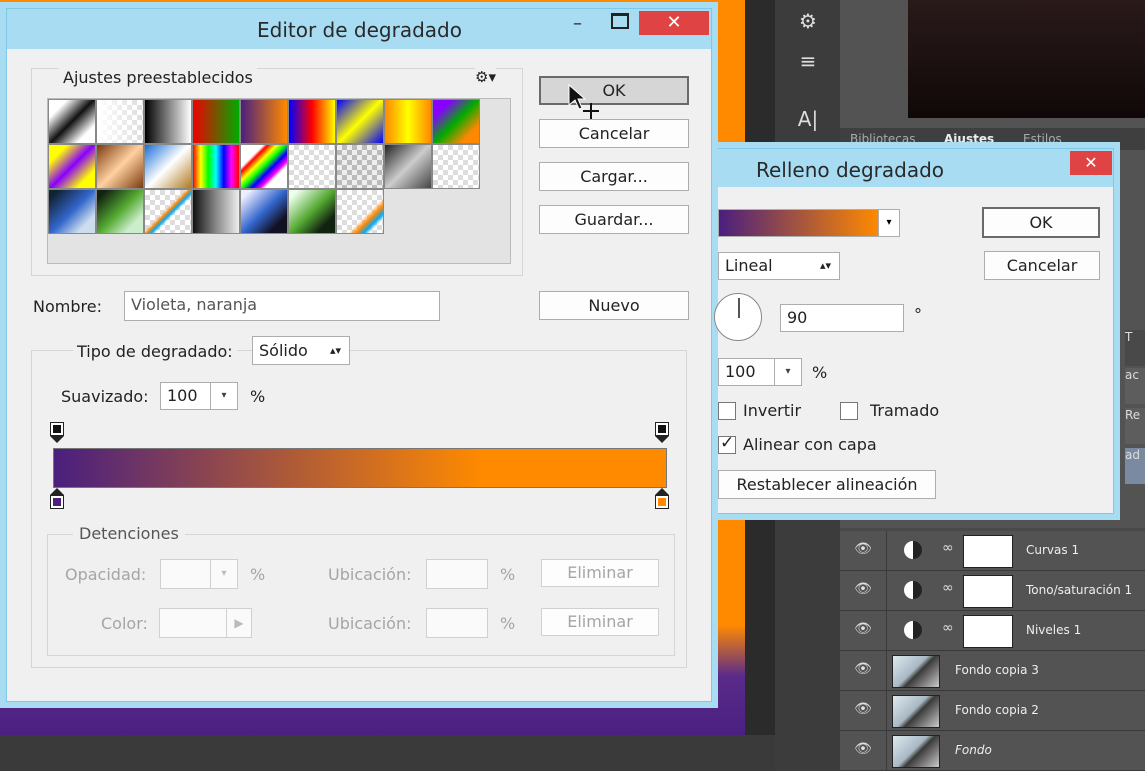  I want to click on layer-name: Fondo copia 2, so click(997, 710).